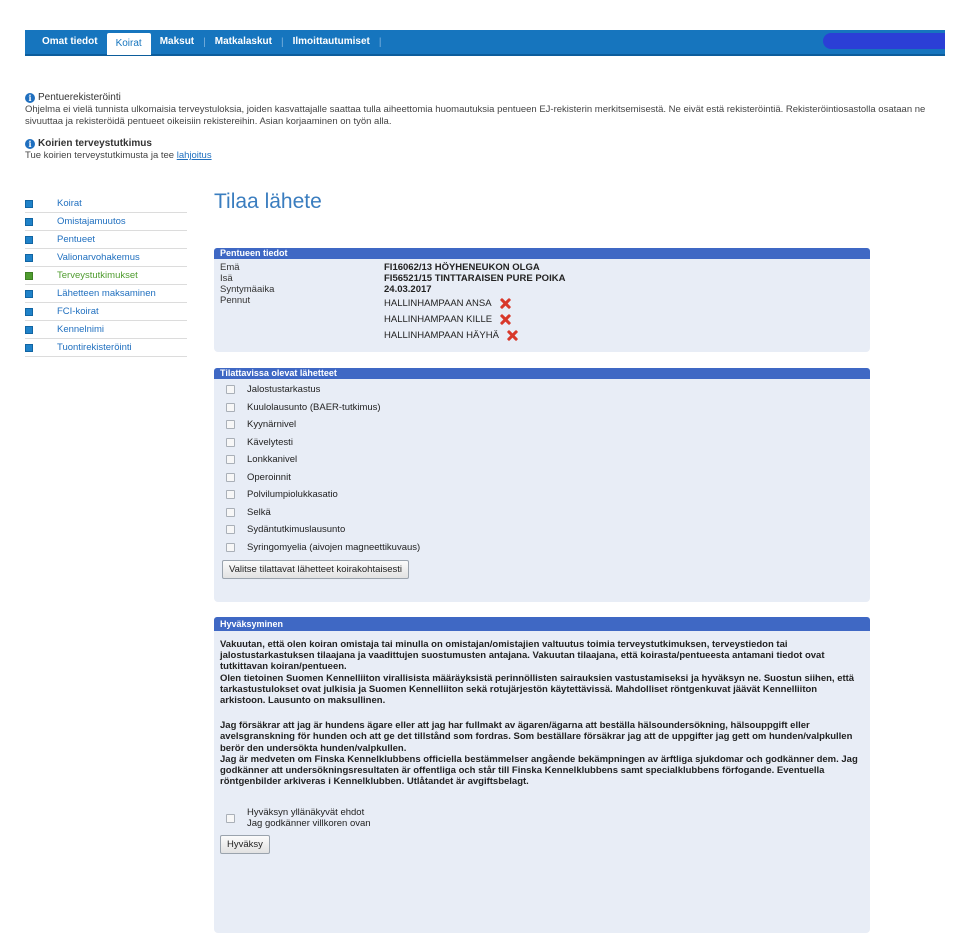  I want to click on referral-option: Syringomyelia (aivojen magneettikuvaus), so click(542, 548).